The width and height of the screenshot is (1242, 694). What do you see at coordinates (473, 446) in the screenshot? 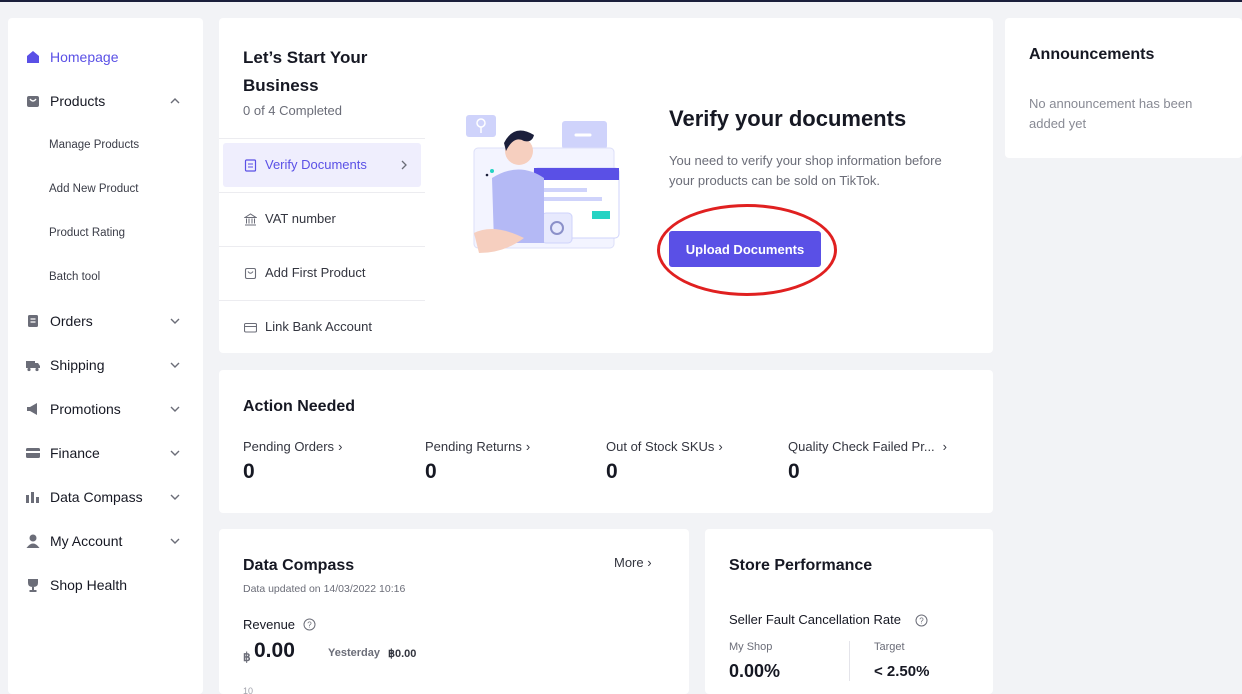
I see `metric-label: Pending Returns` at bounding box center [473, 446].